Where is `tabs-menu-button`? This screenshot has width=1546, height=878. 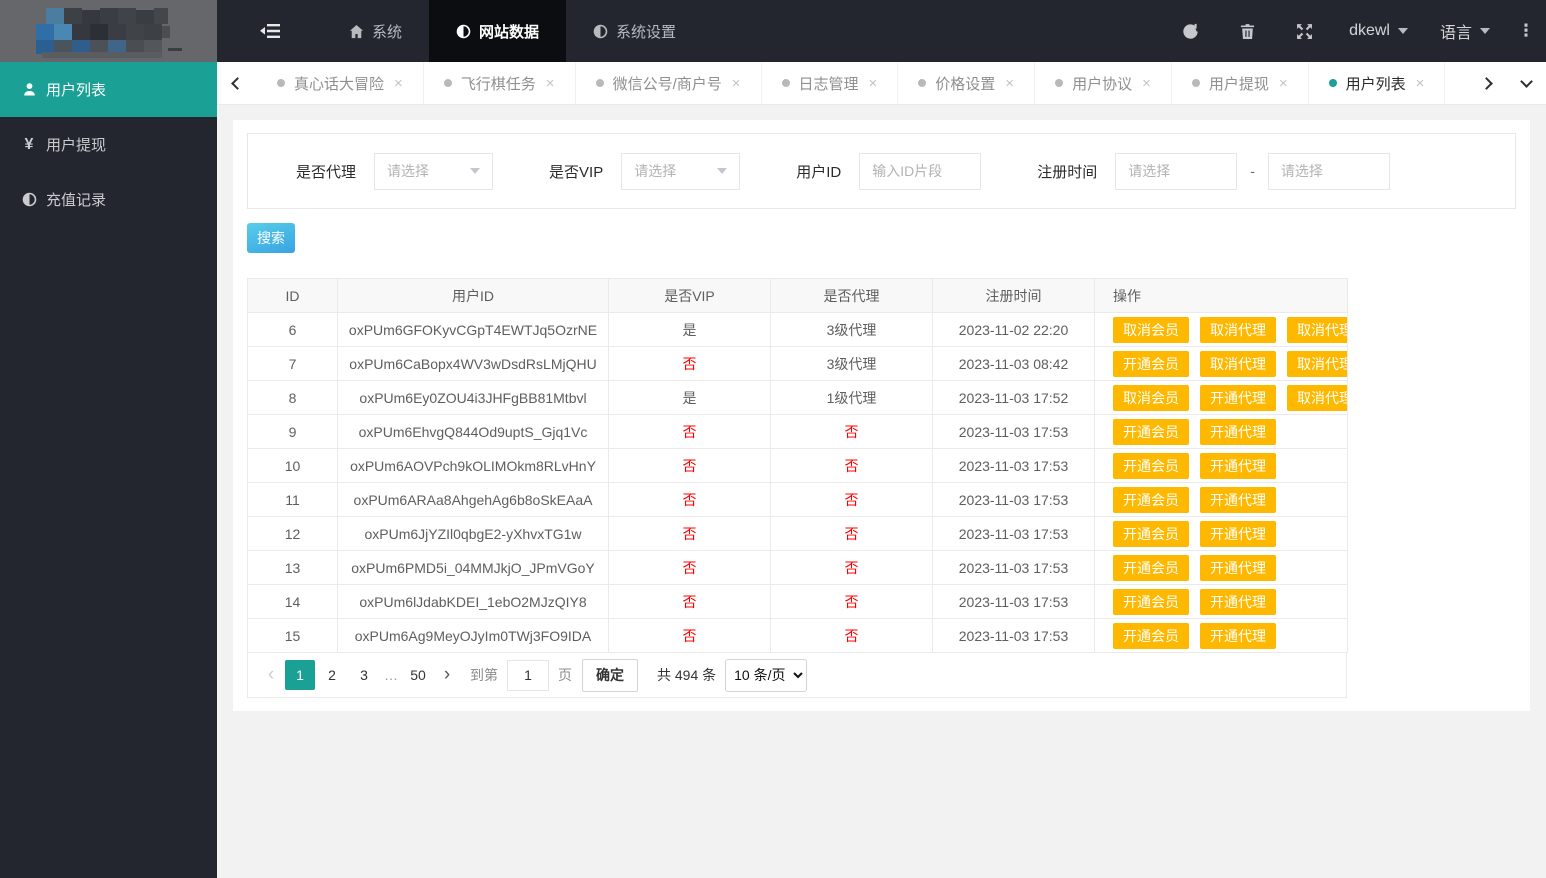 tabs-menu-button is located at coordinates (1526, 83).